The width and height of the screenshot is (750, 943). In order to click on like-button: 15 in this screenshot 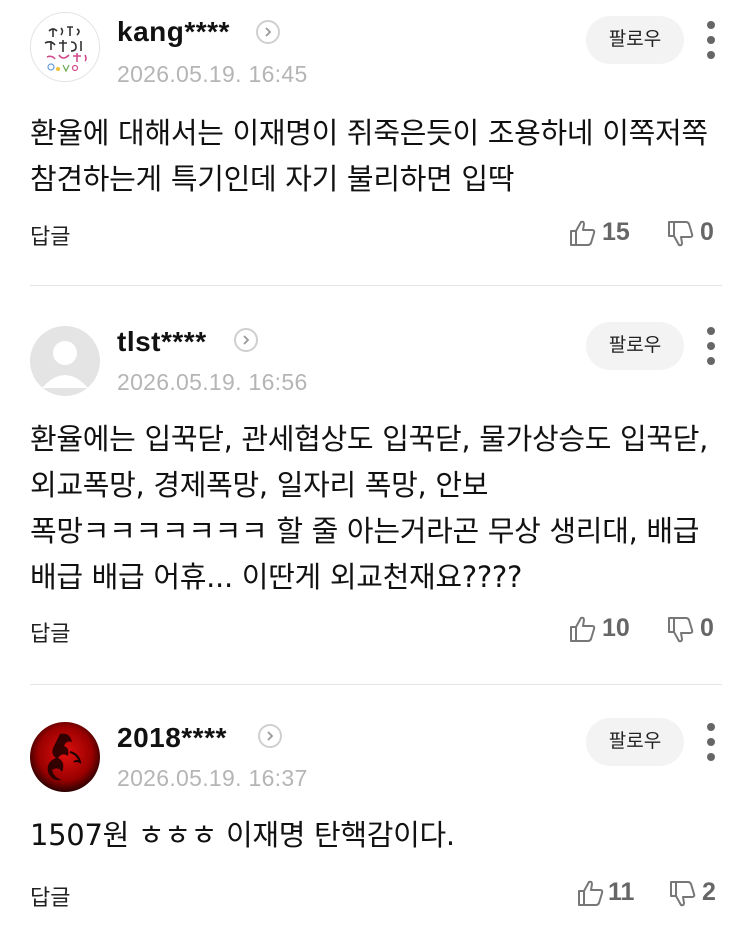, I will do `click(603, 234)`.